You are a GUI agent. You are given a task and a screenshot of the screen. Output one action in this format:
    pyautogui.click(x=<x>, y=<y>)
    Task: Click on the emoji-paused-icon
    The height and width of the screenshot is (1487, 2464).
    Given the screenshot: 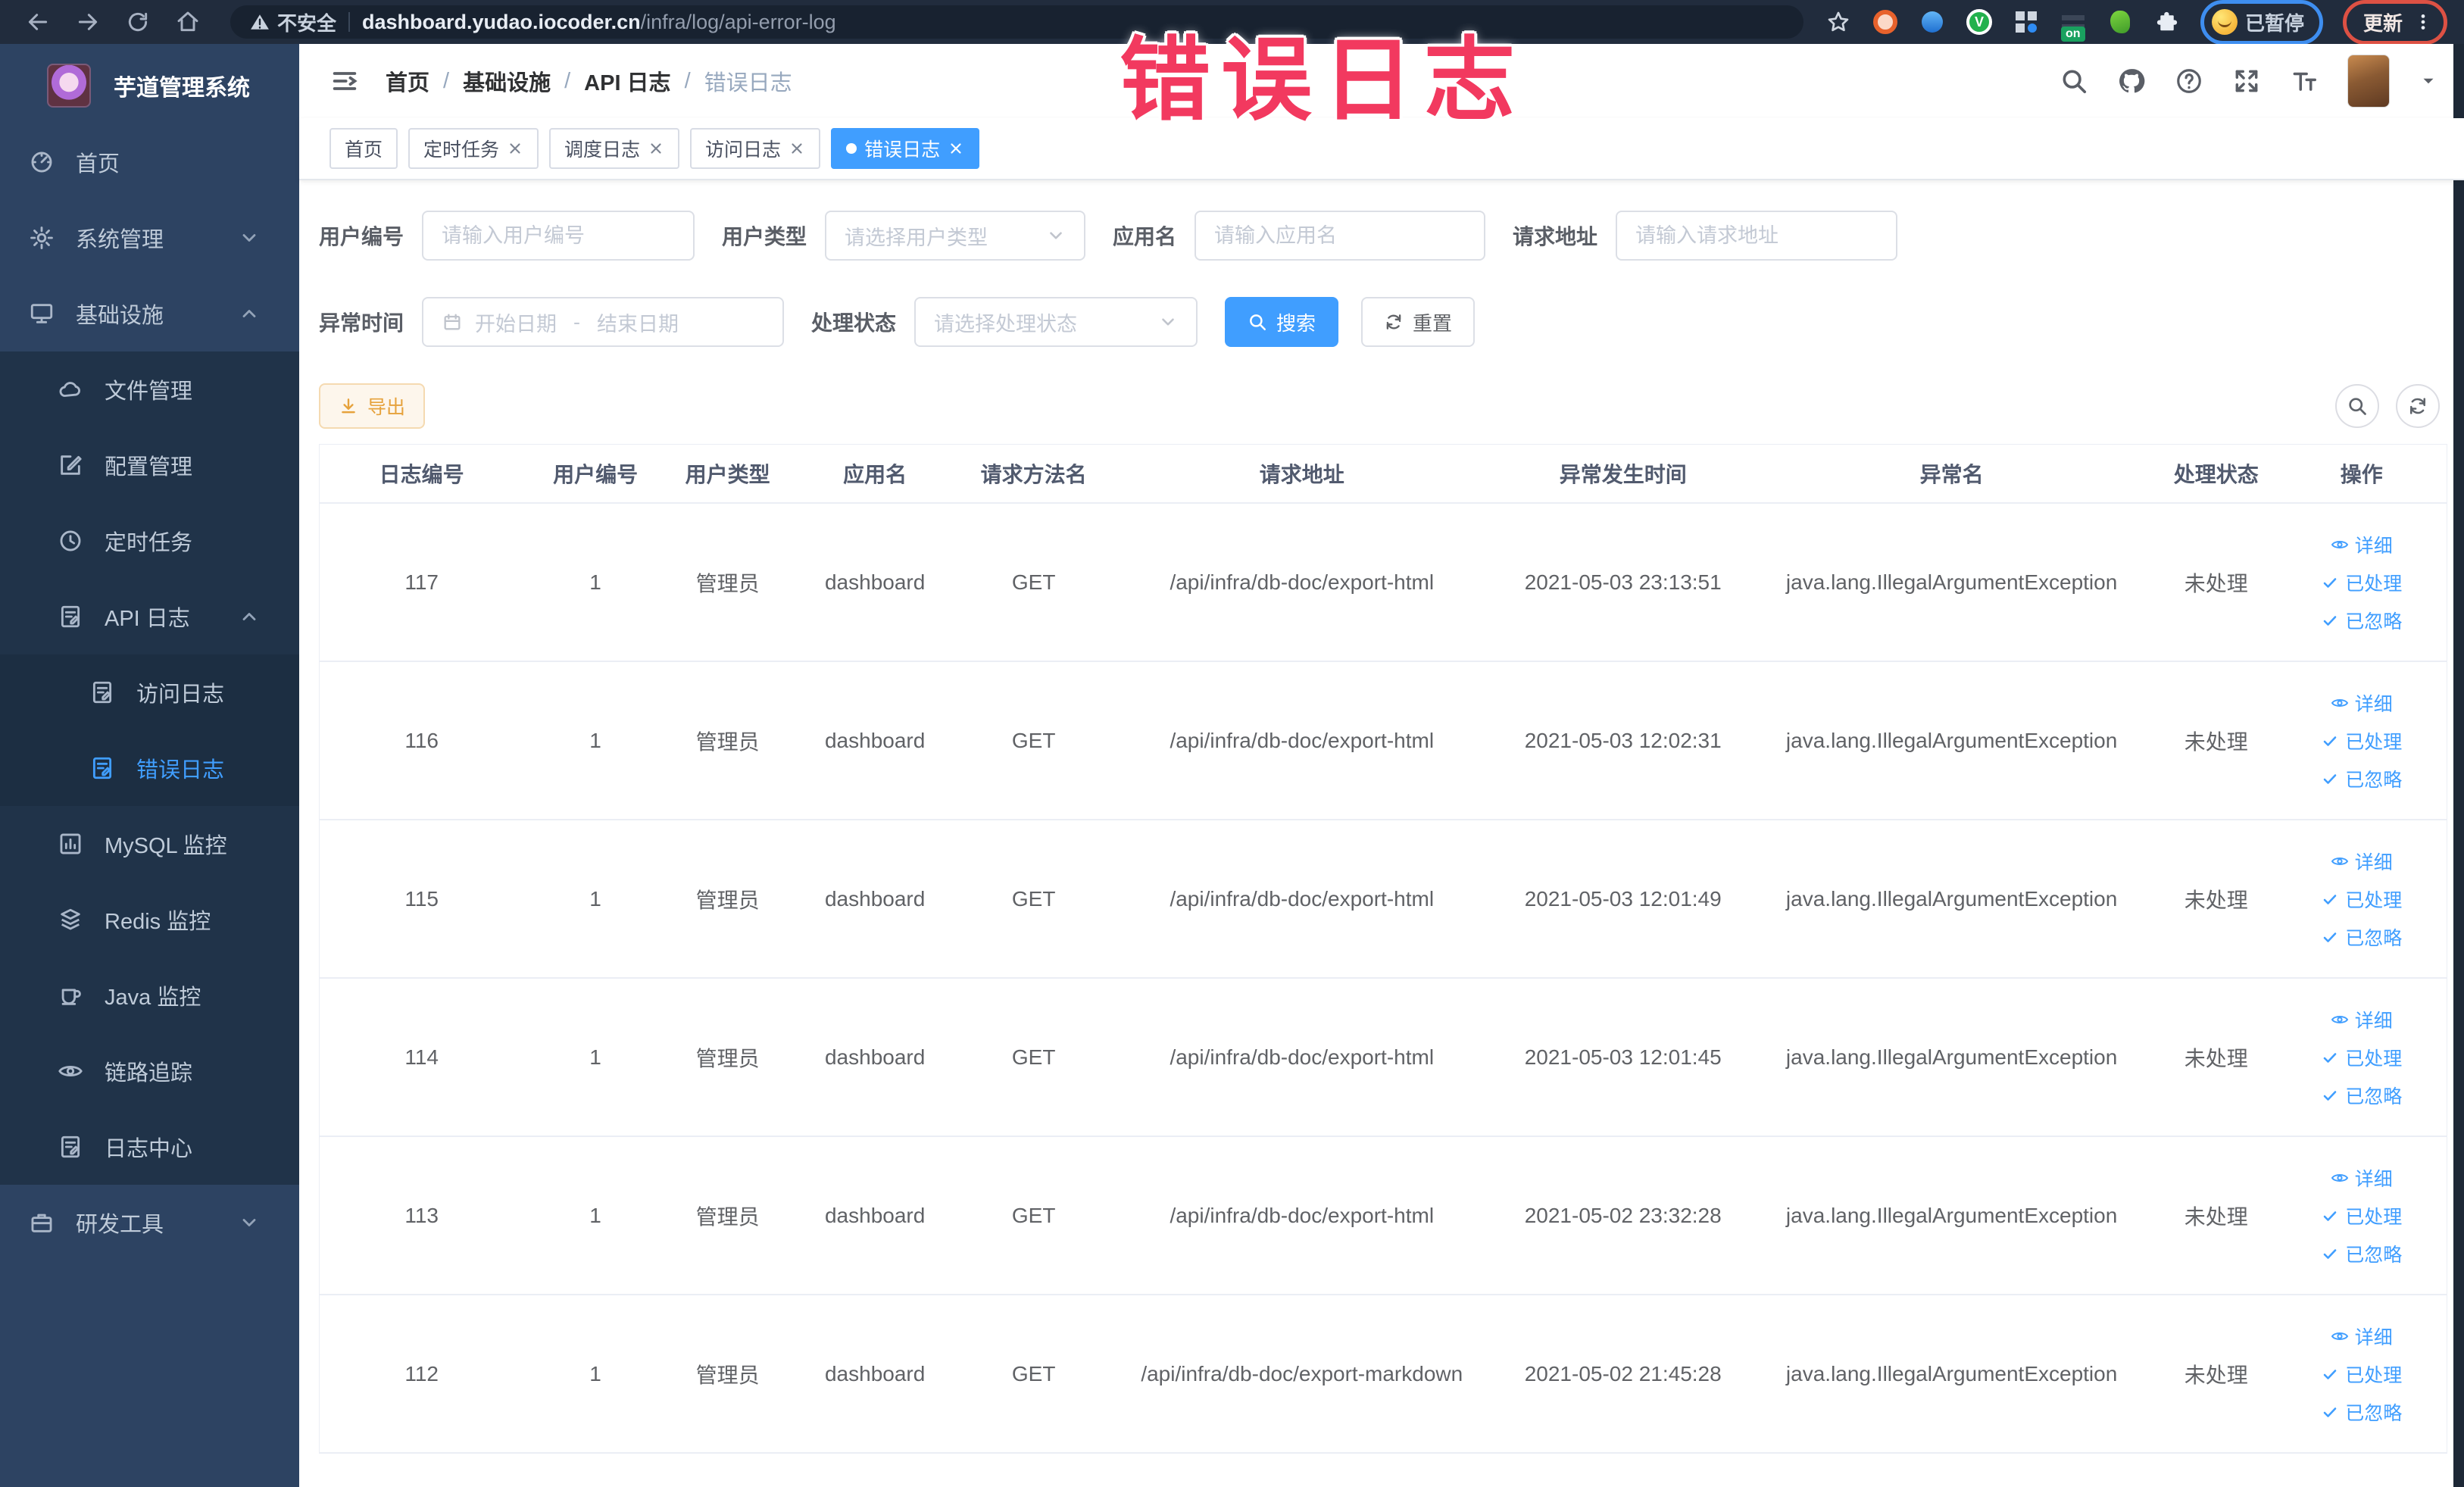 What is the action you would take?
    pyautogui.click(x=2224, y=22)
    